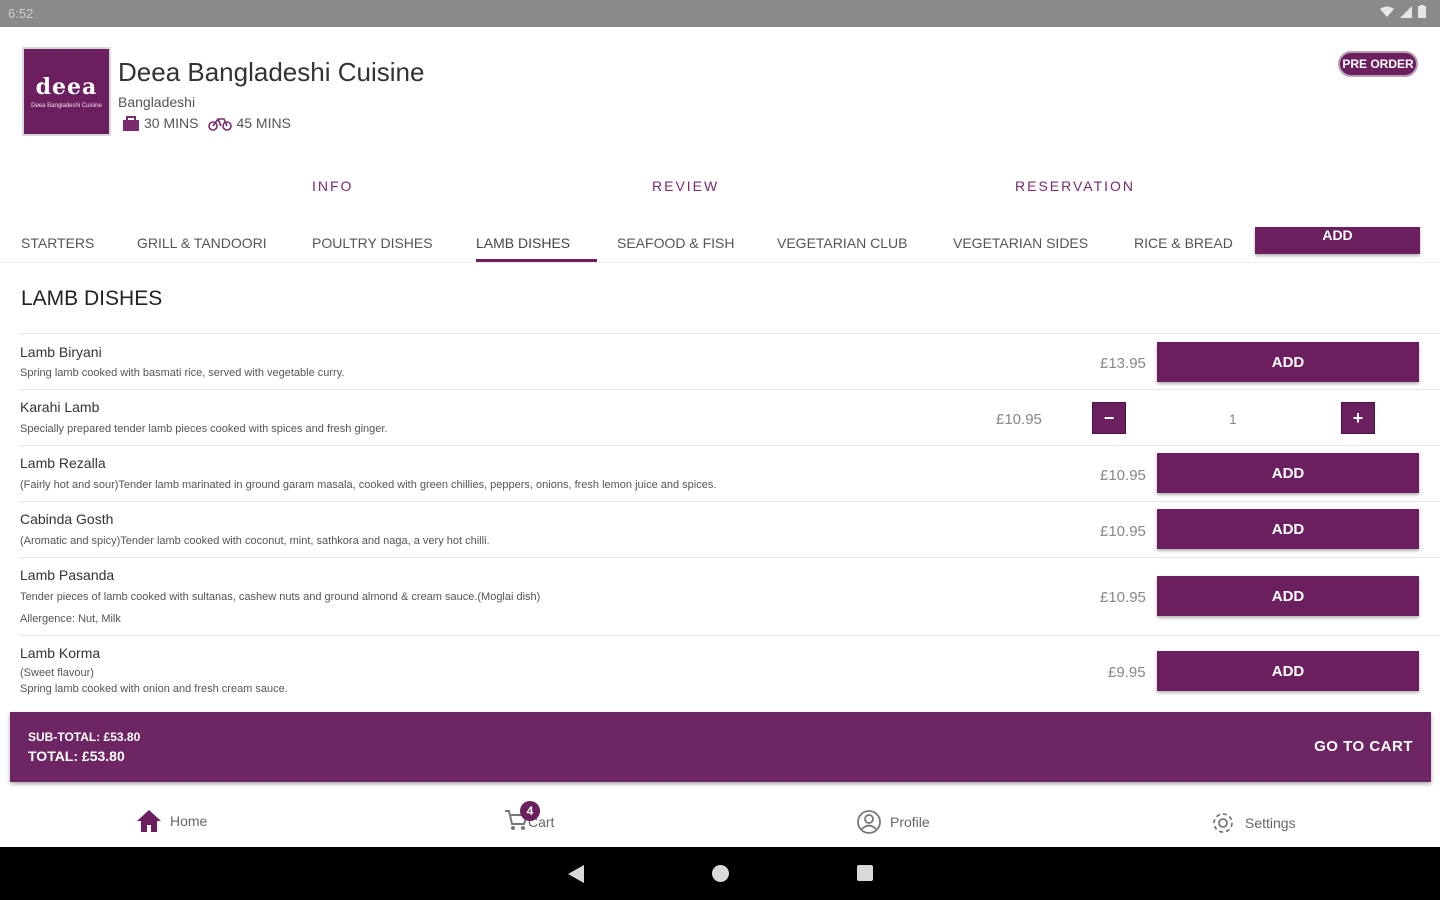 The height and width of the screenshot is (900, 1440). What do you see at coordinates (149, 821) in the screenshot?
I see `home-icon` at bounding box center [149, 821].